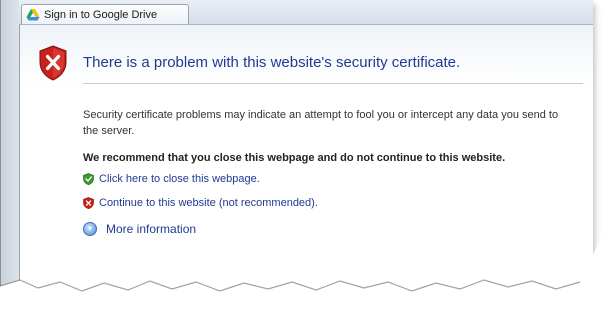 This screenshot has height=320, width=613. Describe the element at coordinates (333, 83) in the screenshot. I see `divider` at that location.